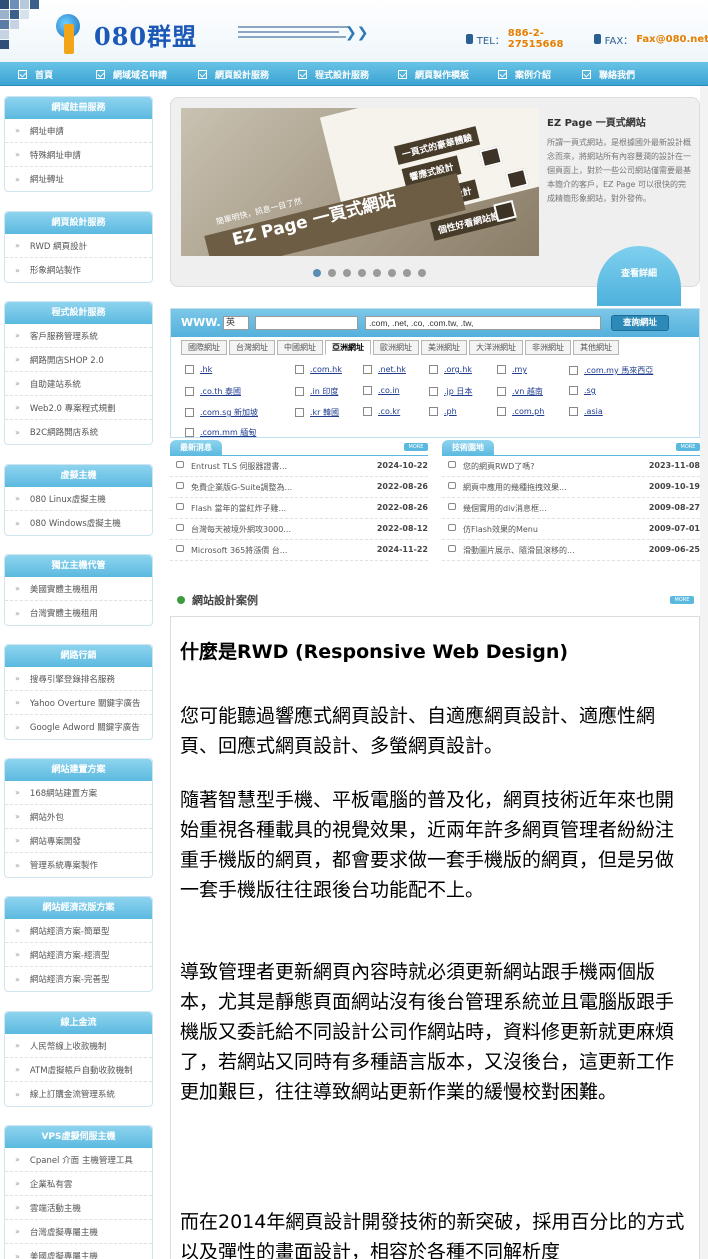 Image resolution: width=708 pixels, height=1259 pixels. What do you see at coordinates (78, 408) in the screenshot?
I see `sidebar-item: » Web2.0 專案程式規劃` at bounding box center [78, 408].